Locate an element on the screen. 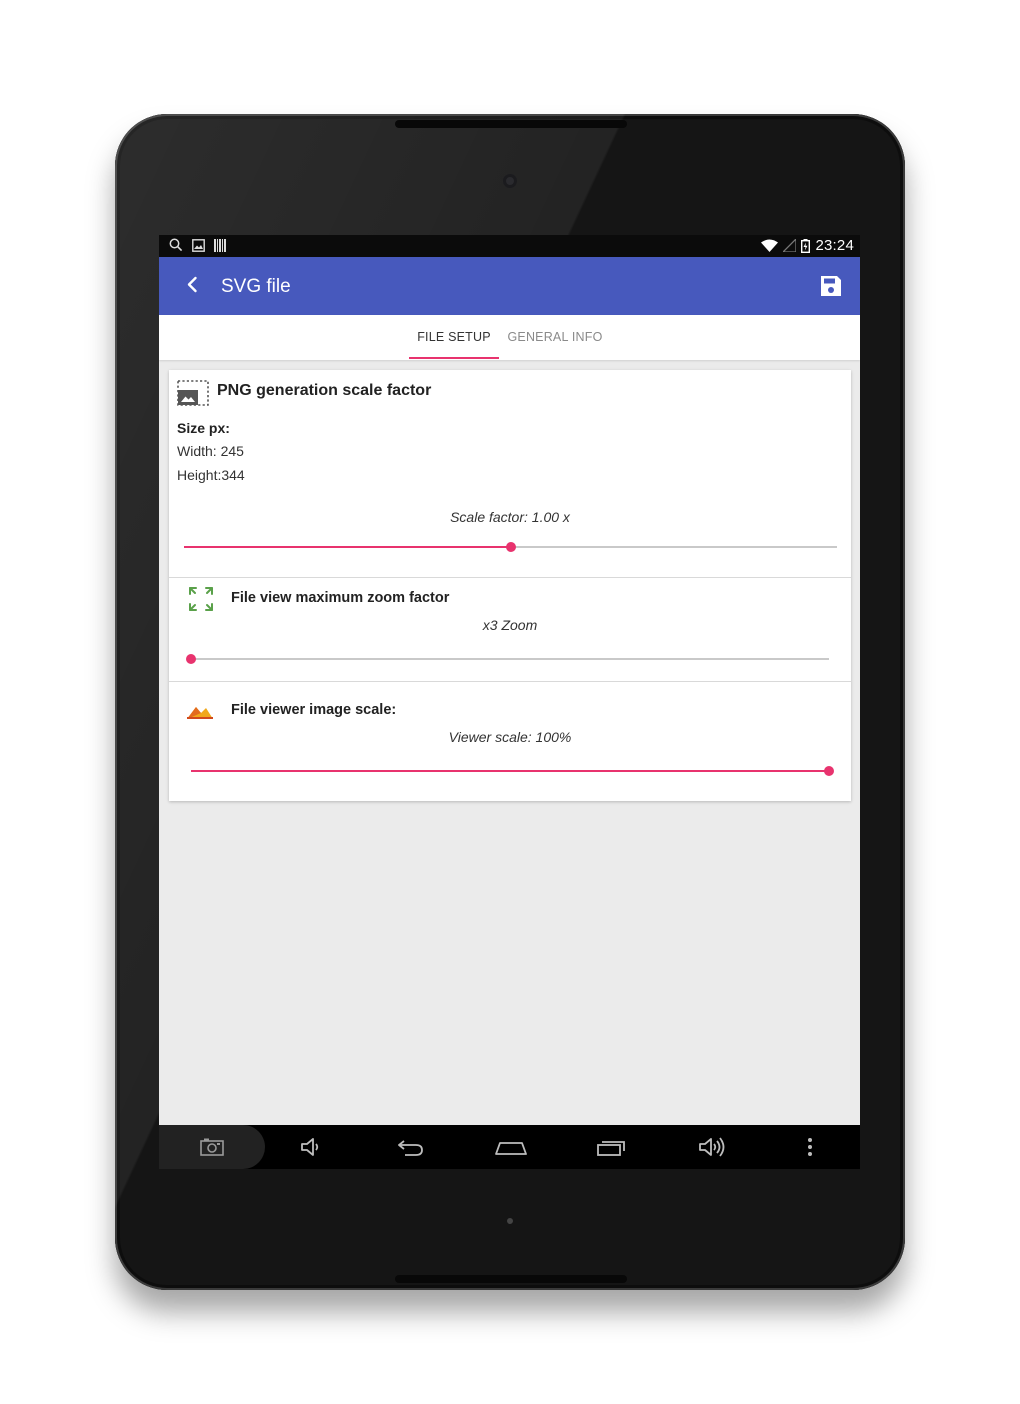 The image size is (1020, 1404). save-button is located at coordinates (831, 286).